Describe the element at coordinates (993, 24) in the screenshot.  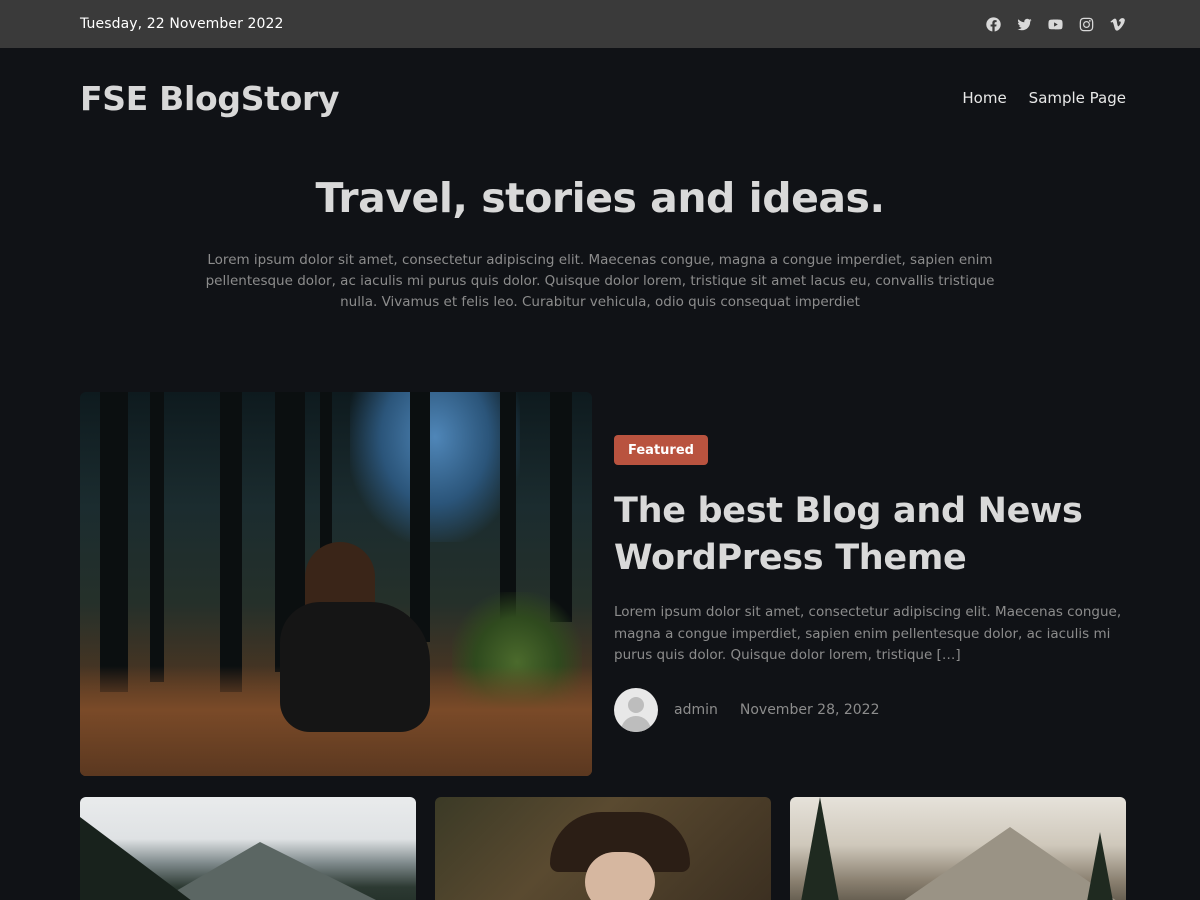
I see `facebook-icon` at that location.